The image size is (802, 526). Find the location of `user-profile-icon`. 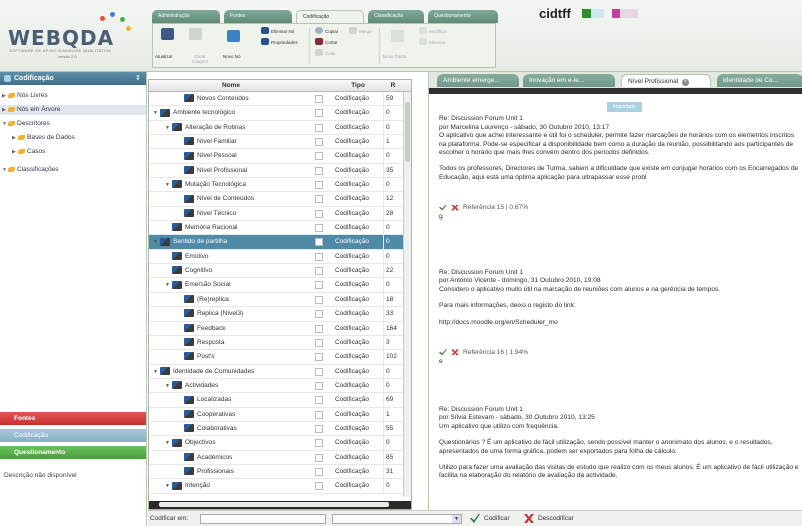

user-profile-icon is located at coordinates (625, 13).